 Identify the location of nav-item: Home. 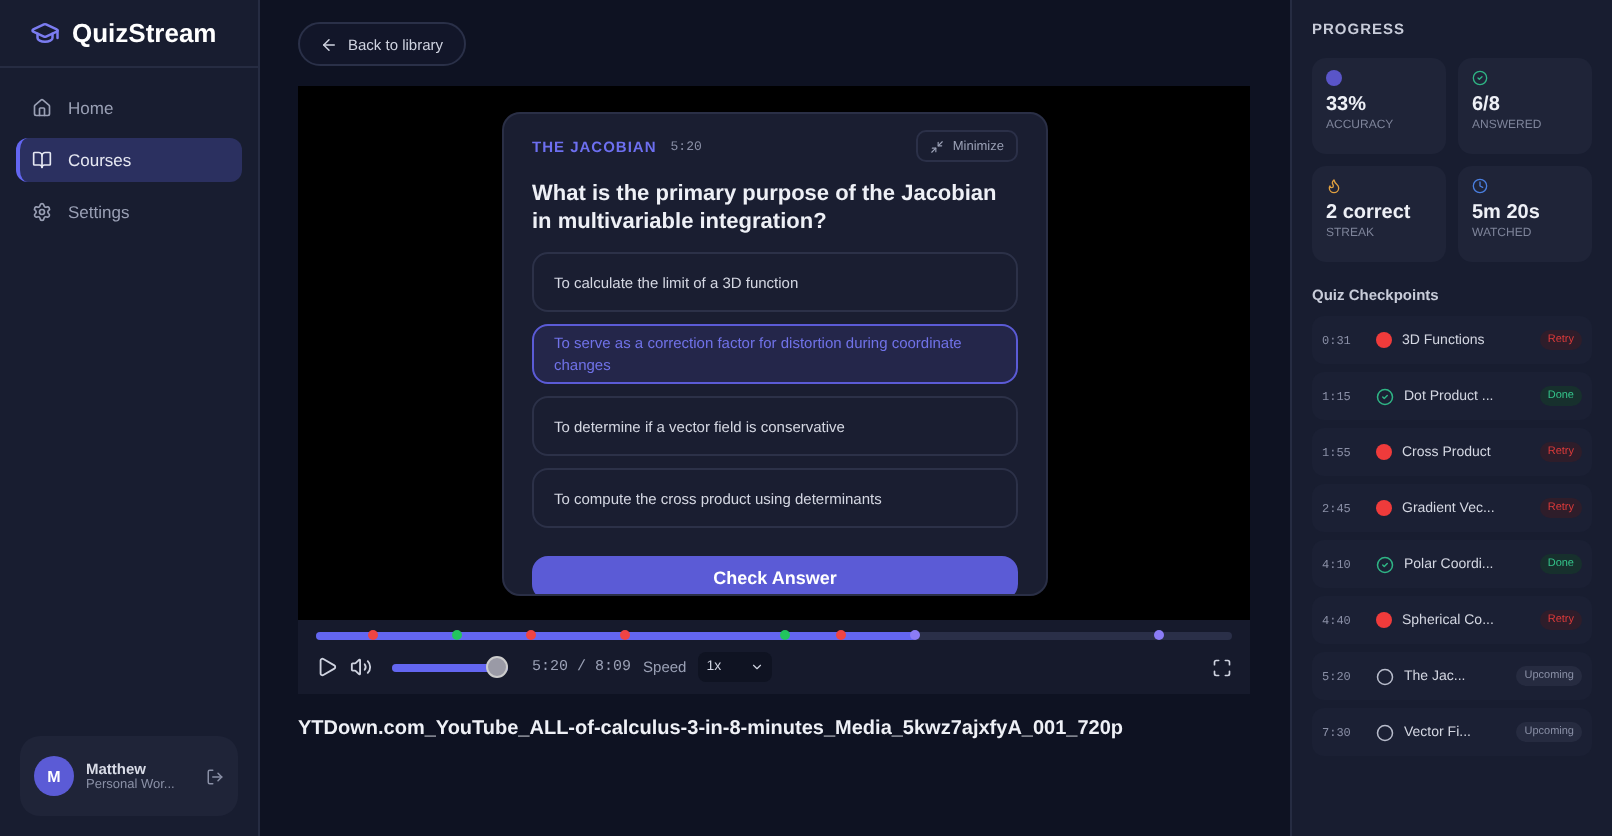
(129, 108).